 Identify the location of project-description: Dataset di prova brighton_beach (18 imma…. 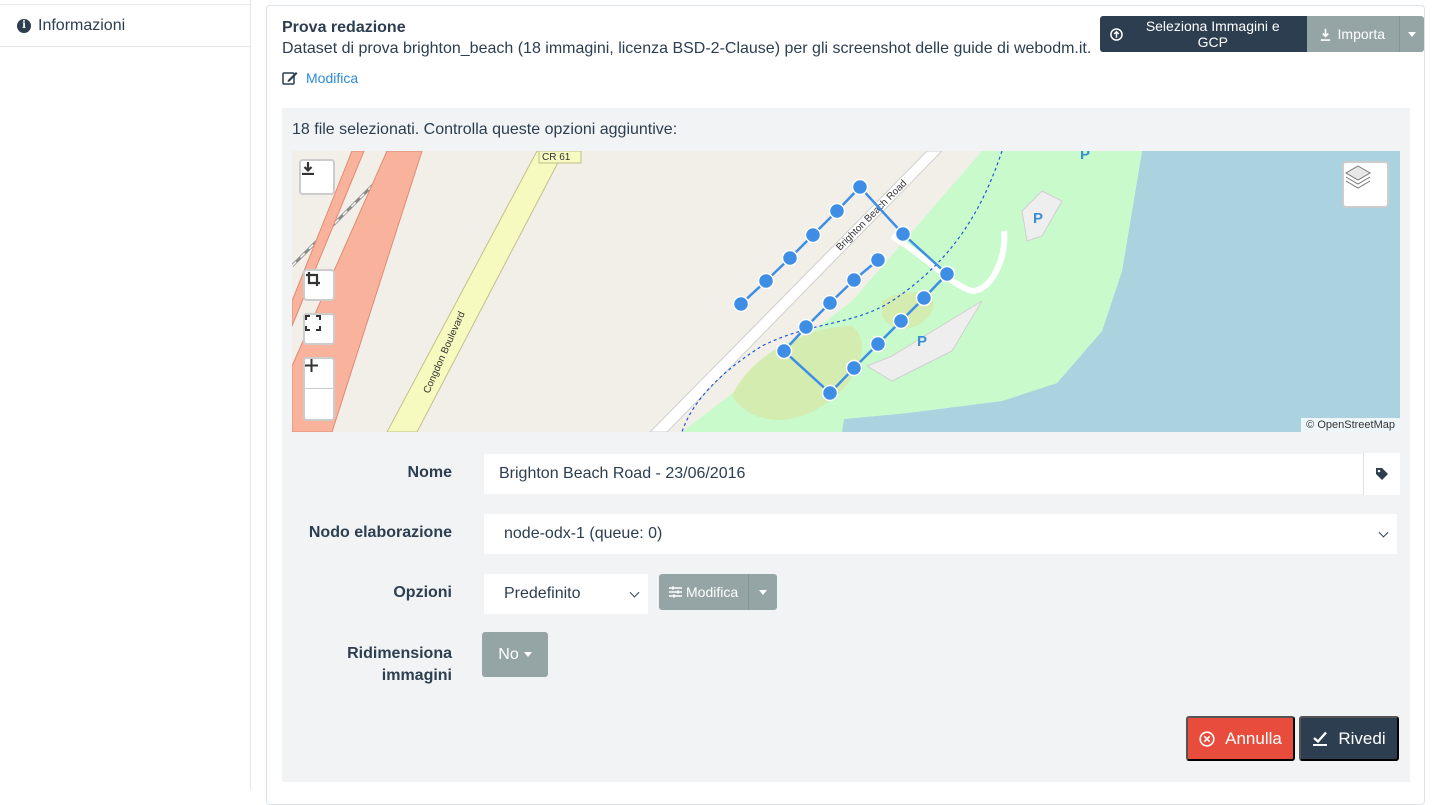
(687, 48).